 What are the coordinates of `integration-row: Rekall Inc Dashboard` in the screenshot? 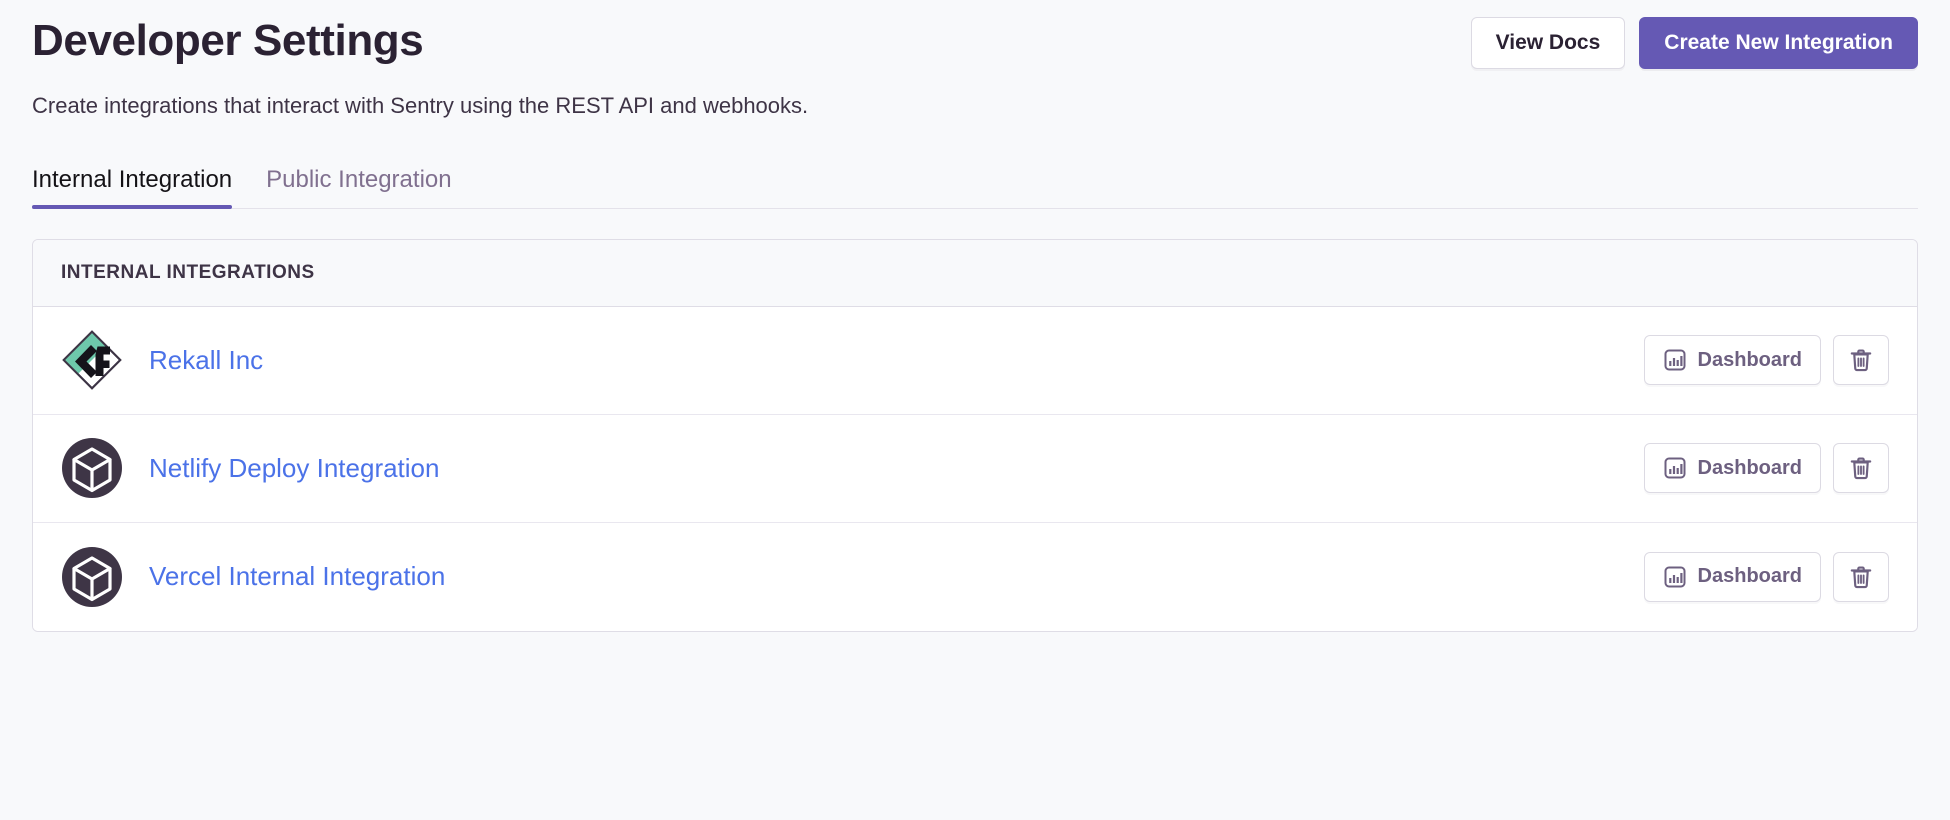 It's located at (975, 361).